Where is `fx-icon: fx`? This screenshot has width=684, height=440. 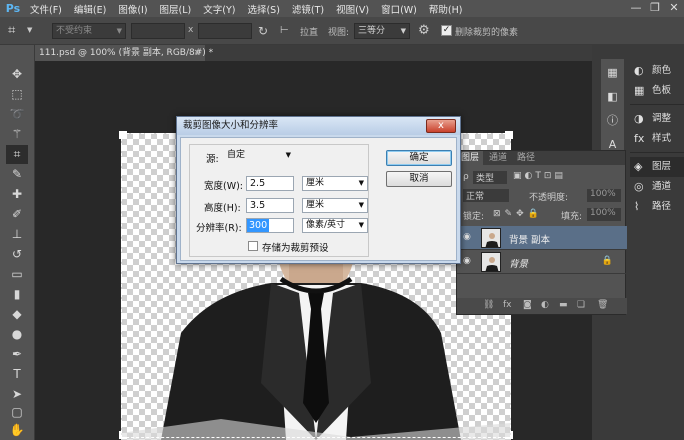 fx-icon: fx is located at coordinates (507, 305).